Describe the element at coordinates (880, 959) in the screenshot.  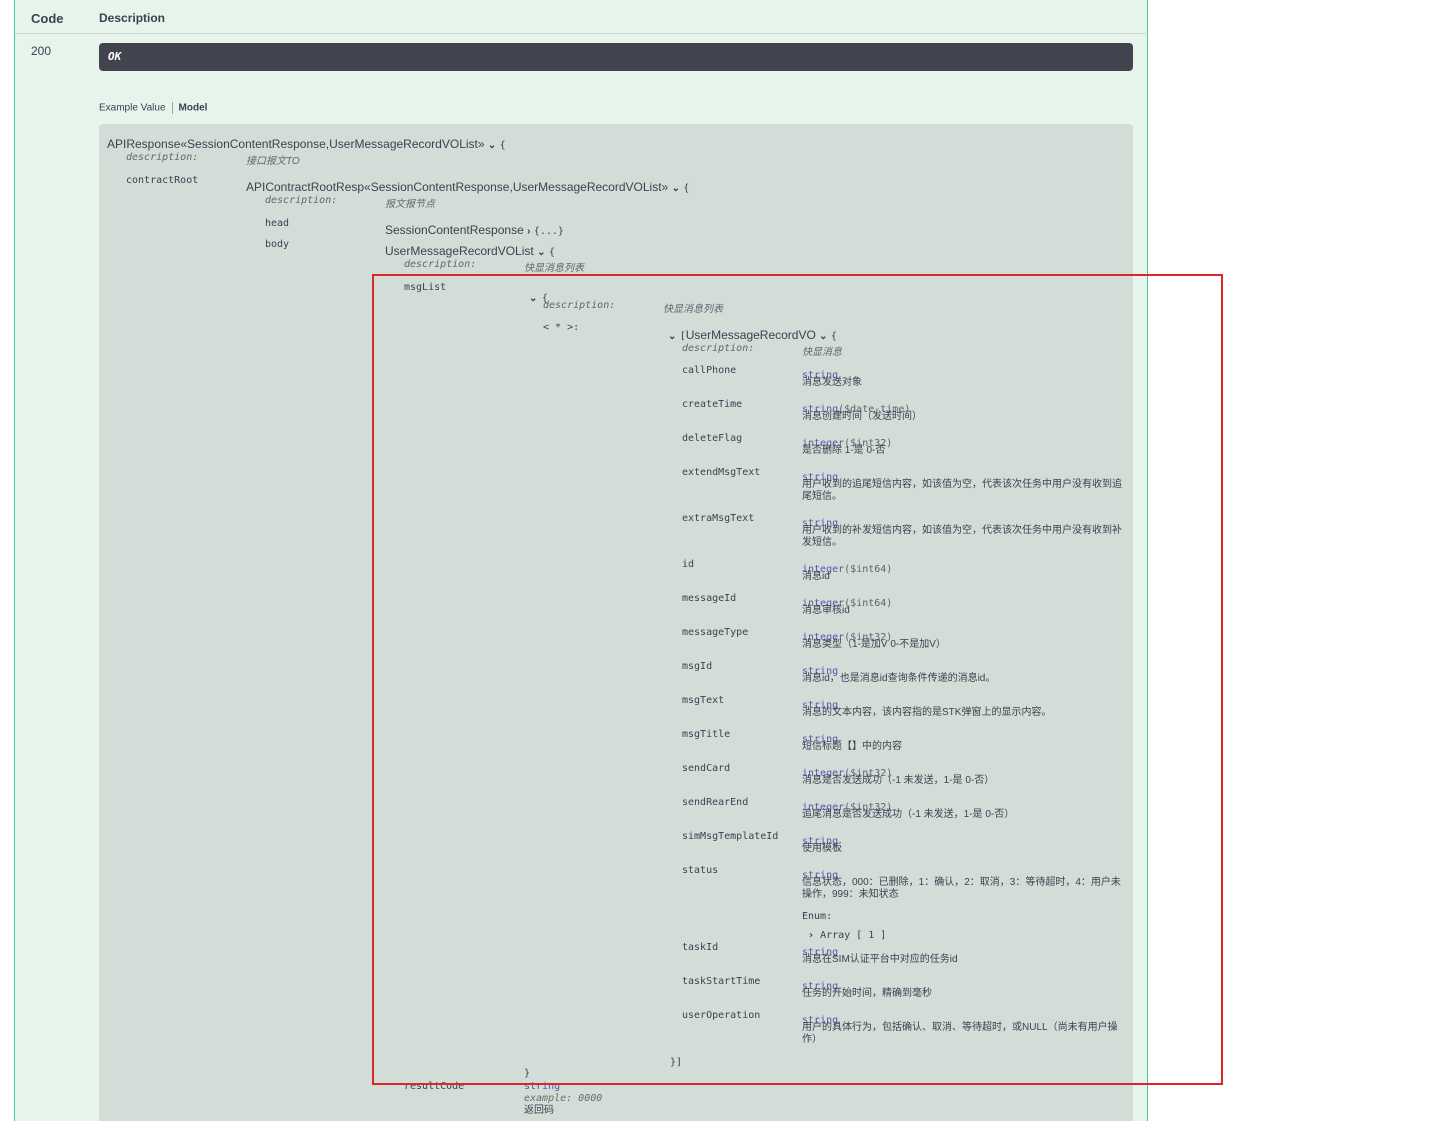
I see `property-description: 消息在SIM认证平台中对应的任务id` at that location.